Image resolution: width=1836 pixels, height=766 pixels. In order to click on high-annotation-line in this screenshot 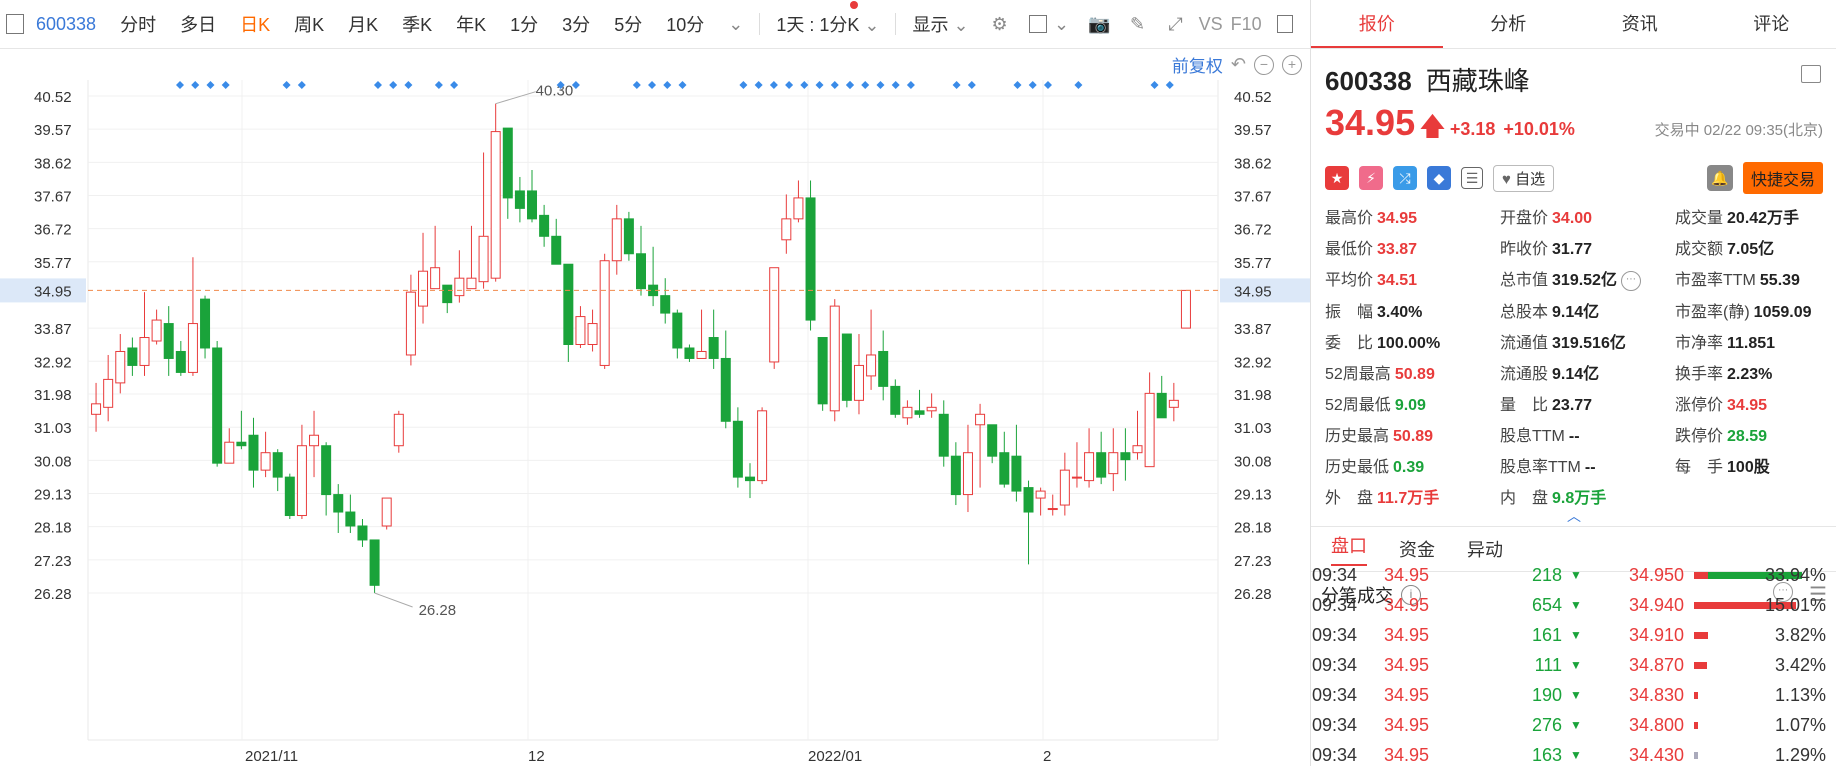, I will do `click(515, 98)`.